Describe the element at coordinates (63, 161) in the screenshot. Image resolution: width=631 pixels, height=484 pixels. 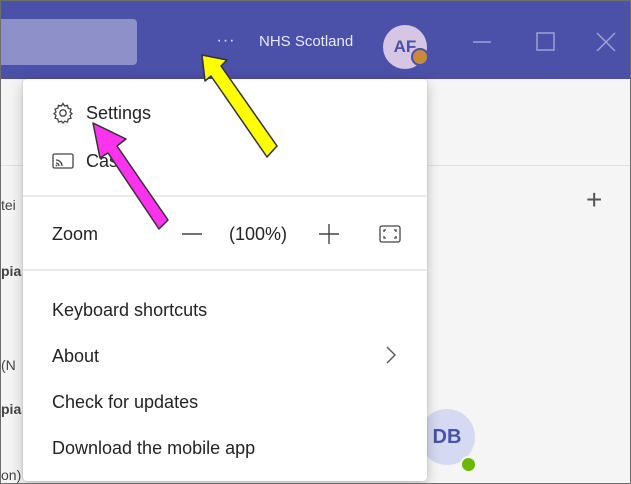
I see `cast-icon` at that location.